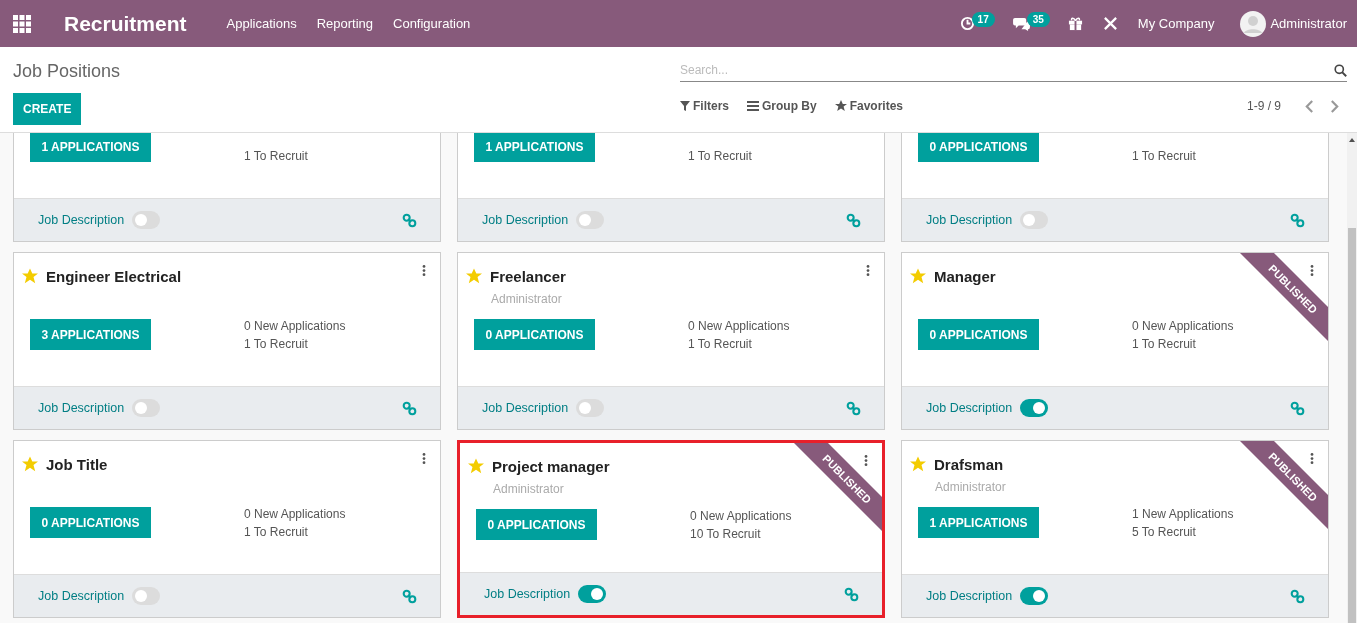 The image size is (1357, 623). What do you see at coordinates (1075, 23) in the screenshot?
I see `gift-icon` at bounding box center [1075, 23].